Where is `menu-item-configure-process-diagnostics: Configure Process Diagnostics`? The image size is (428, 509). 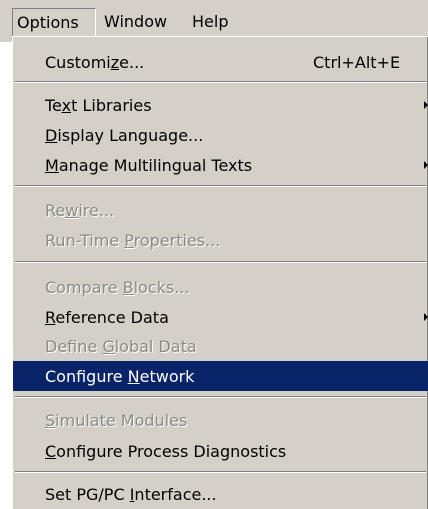 menu-item-configure-process-diagnostics: Configure Process Diagnostics is located at coordinates (220, 451).